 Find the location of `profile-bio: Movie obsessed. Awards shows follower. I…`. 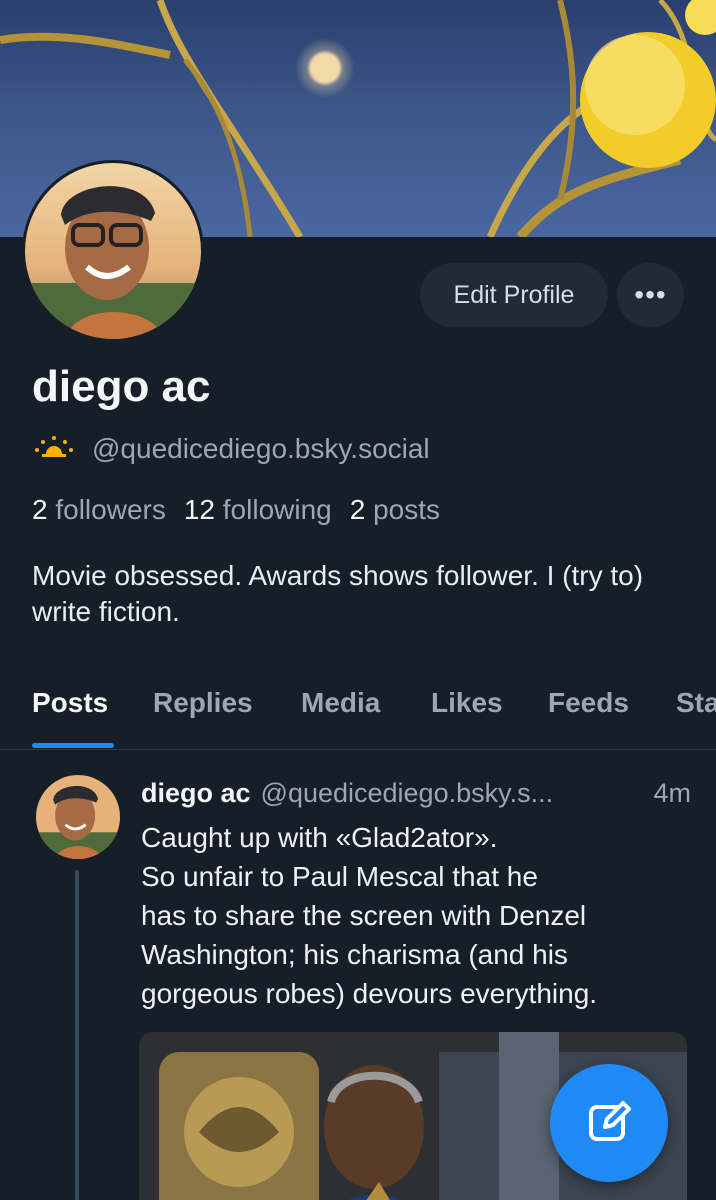

profile-bio: Movie obsessed. Awards shows follower. I… is located at coordinates (338, 593).